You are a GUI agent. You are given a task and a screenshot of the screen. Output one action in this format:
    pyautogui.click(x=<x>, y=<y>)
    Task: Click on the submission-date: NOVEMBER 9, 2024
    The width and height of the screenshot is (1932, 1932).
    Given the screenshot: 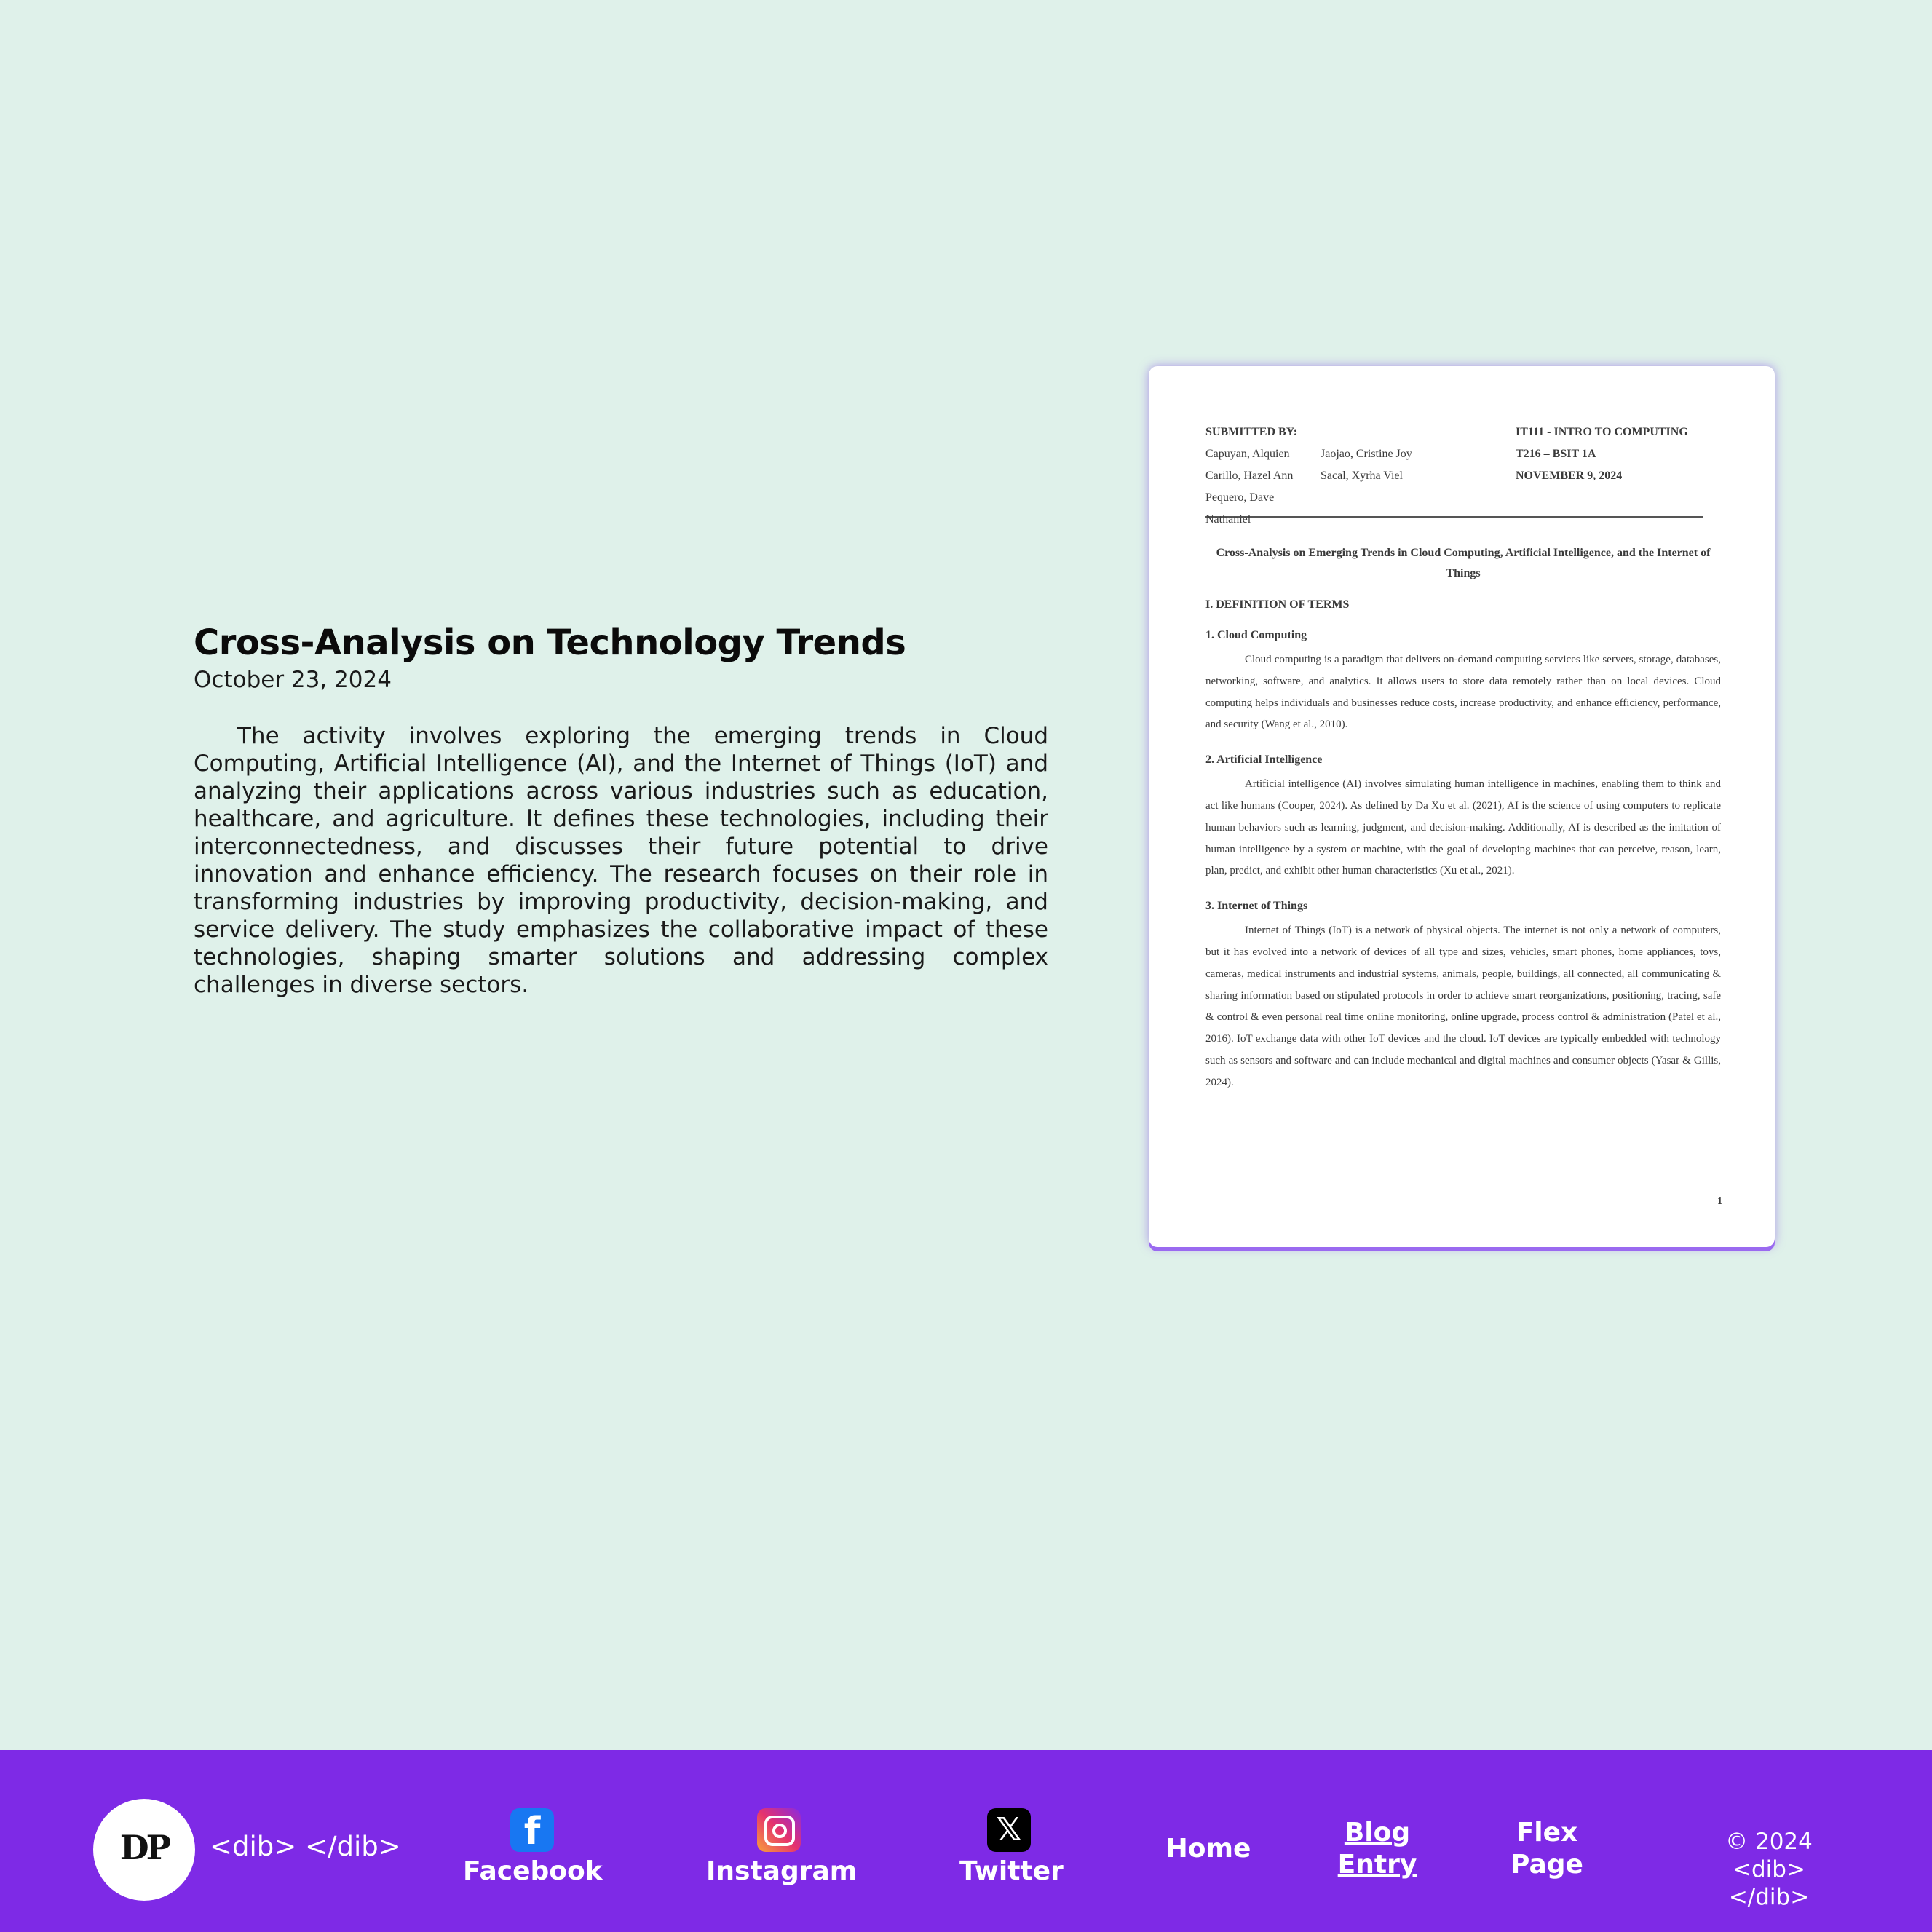 What is the action you would take?
    pyautogui.click(x=1570, y=476)
    